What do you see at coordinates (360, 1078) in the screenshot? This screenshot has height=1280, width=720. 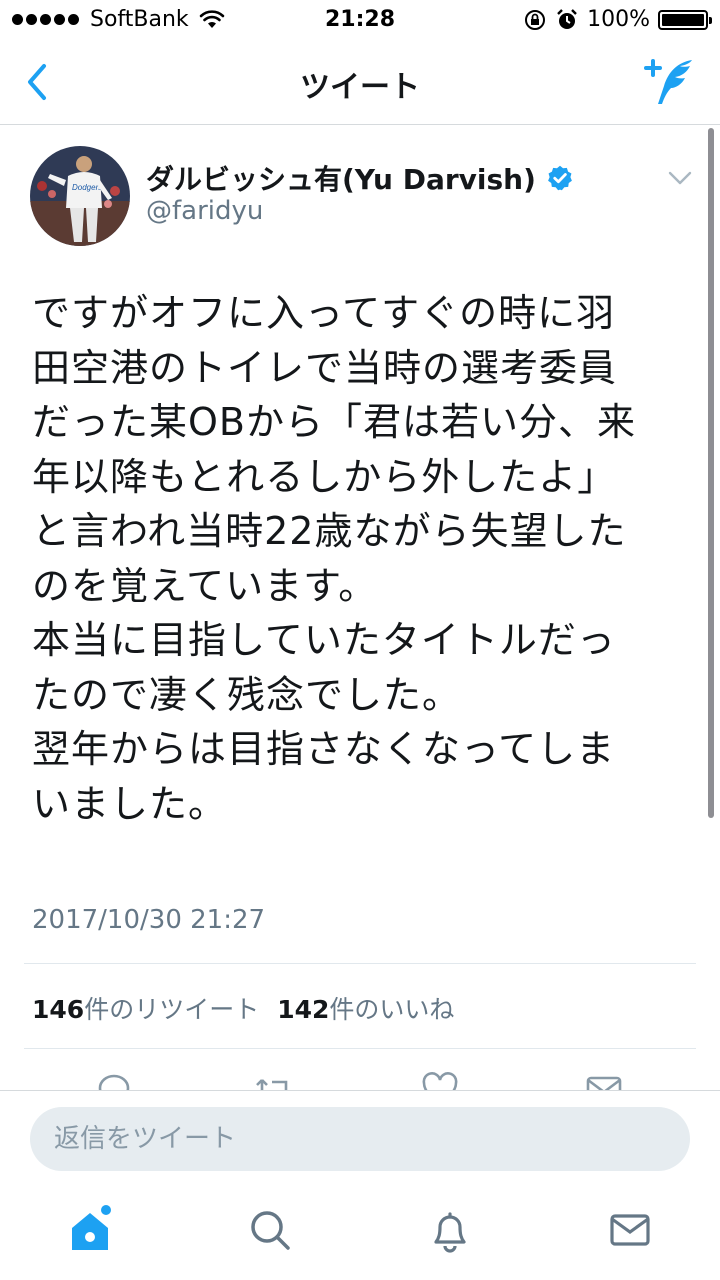 I see `tweet-actions` at bounding box center [360, 1078].